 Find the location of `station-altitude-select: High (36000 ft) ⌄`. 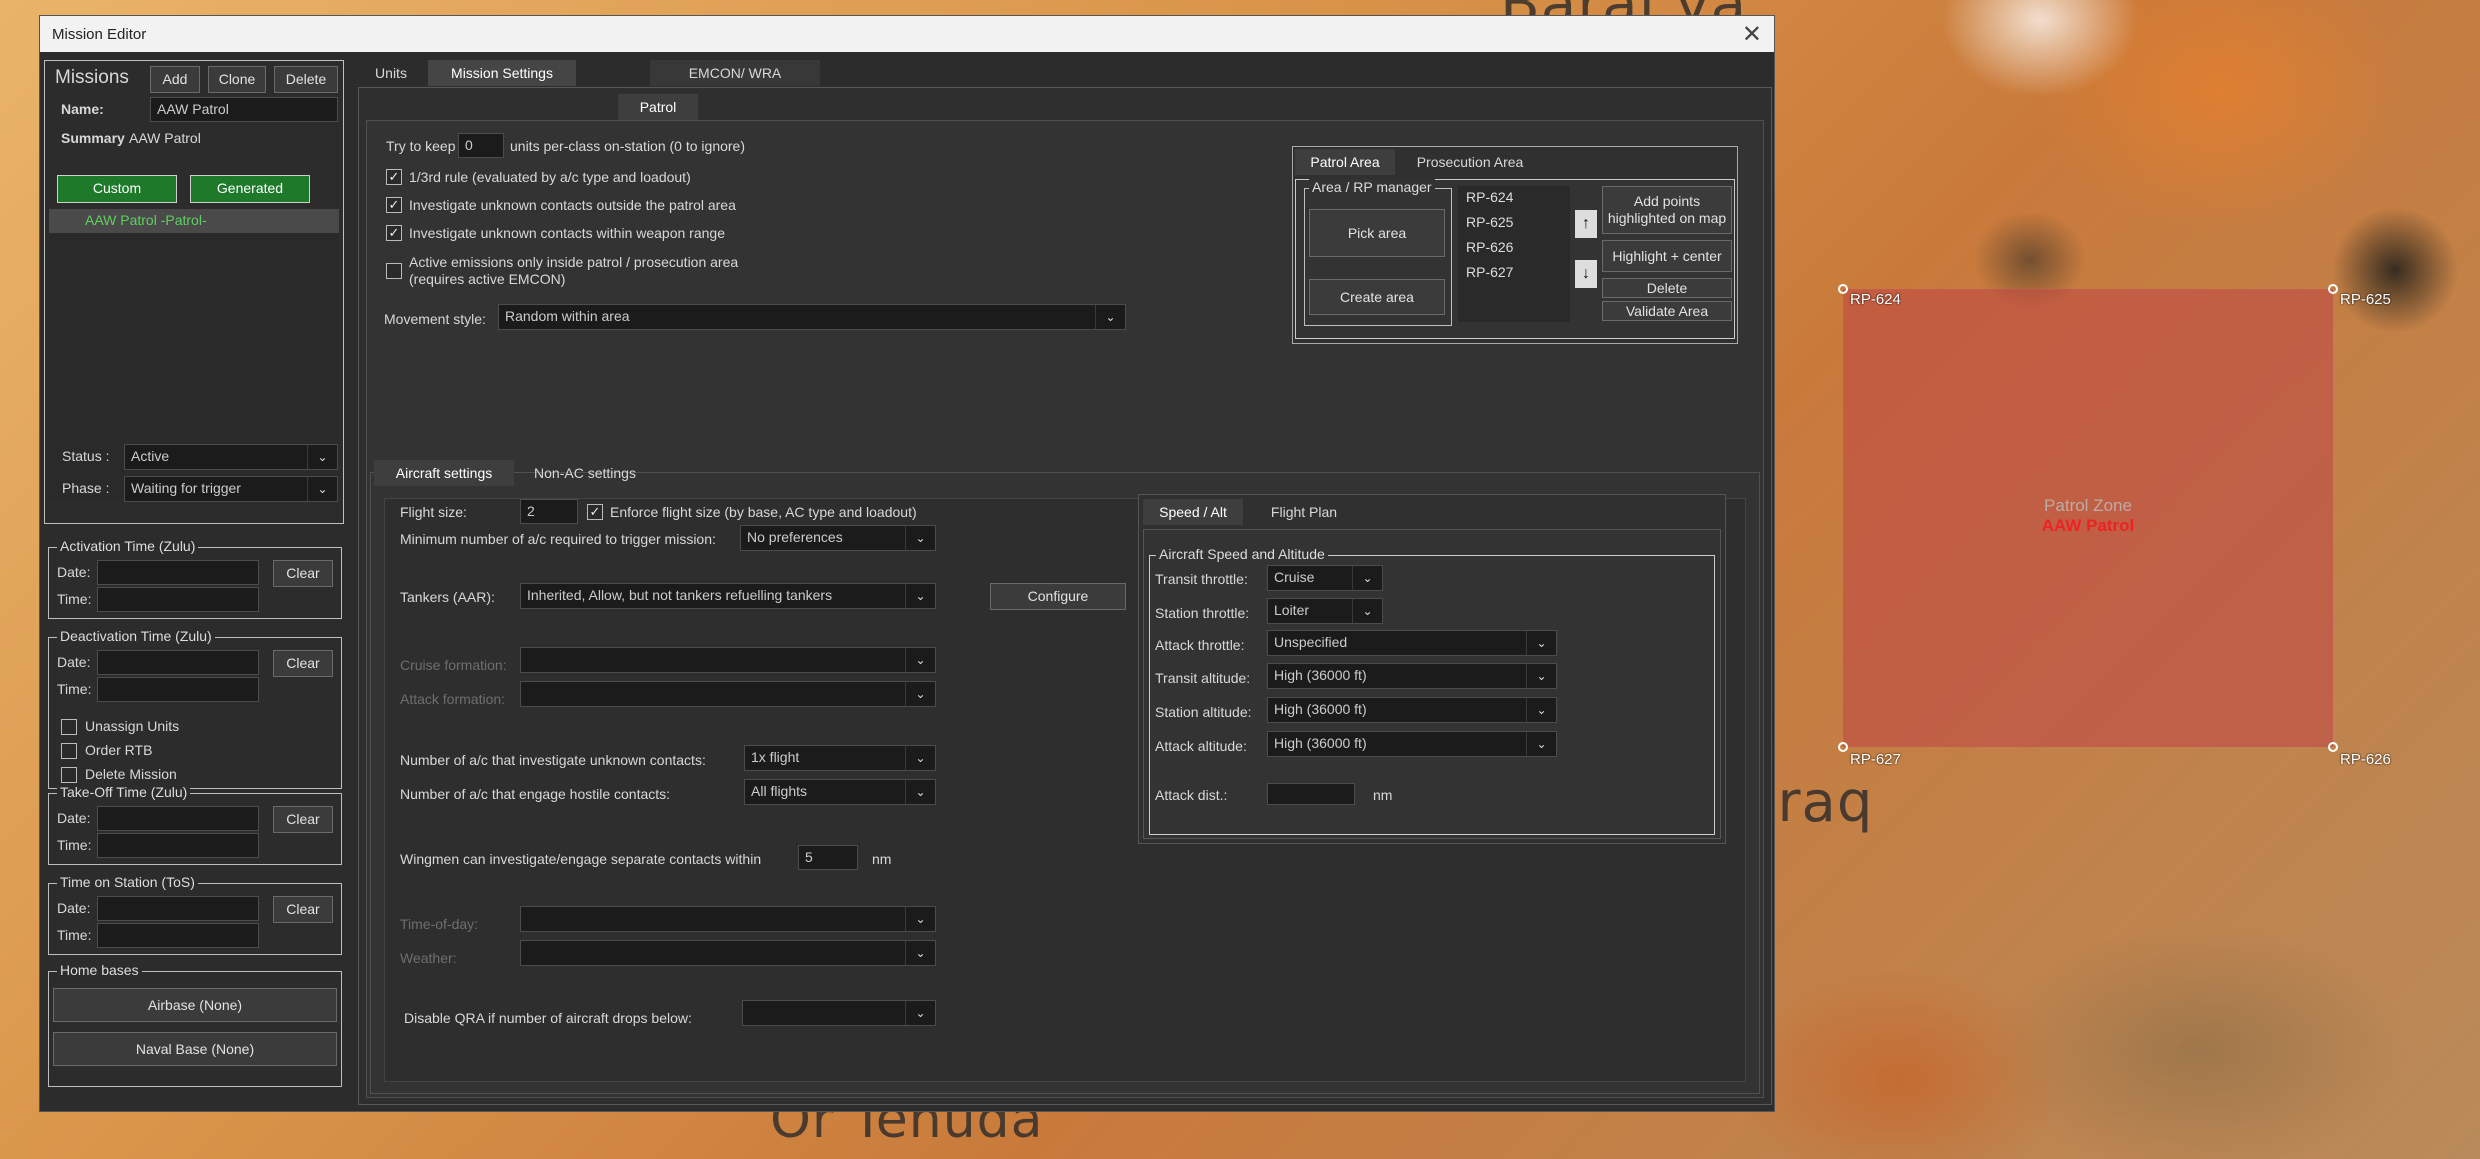

station-altitude-select: High (36000 ft) ⌄ is located at coordinates (1412, 710).